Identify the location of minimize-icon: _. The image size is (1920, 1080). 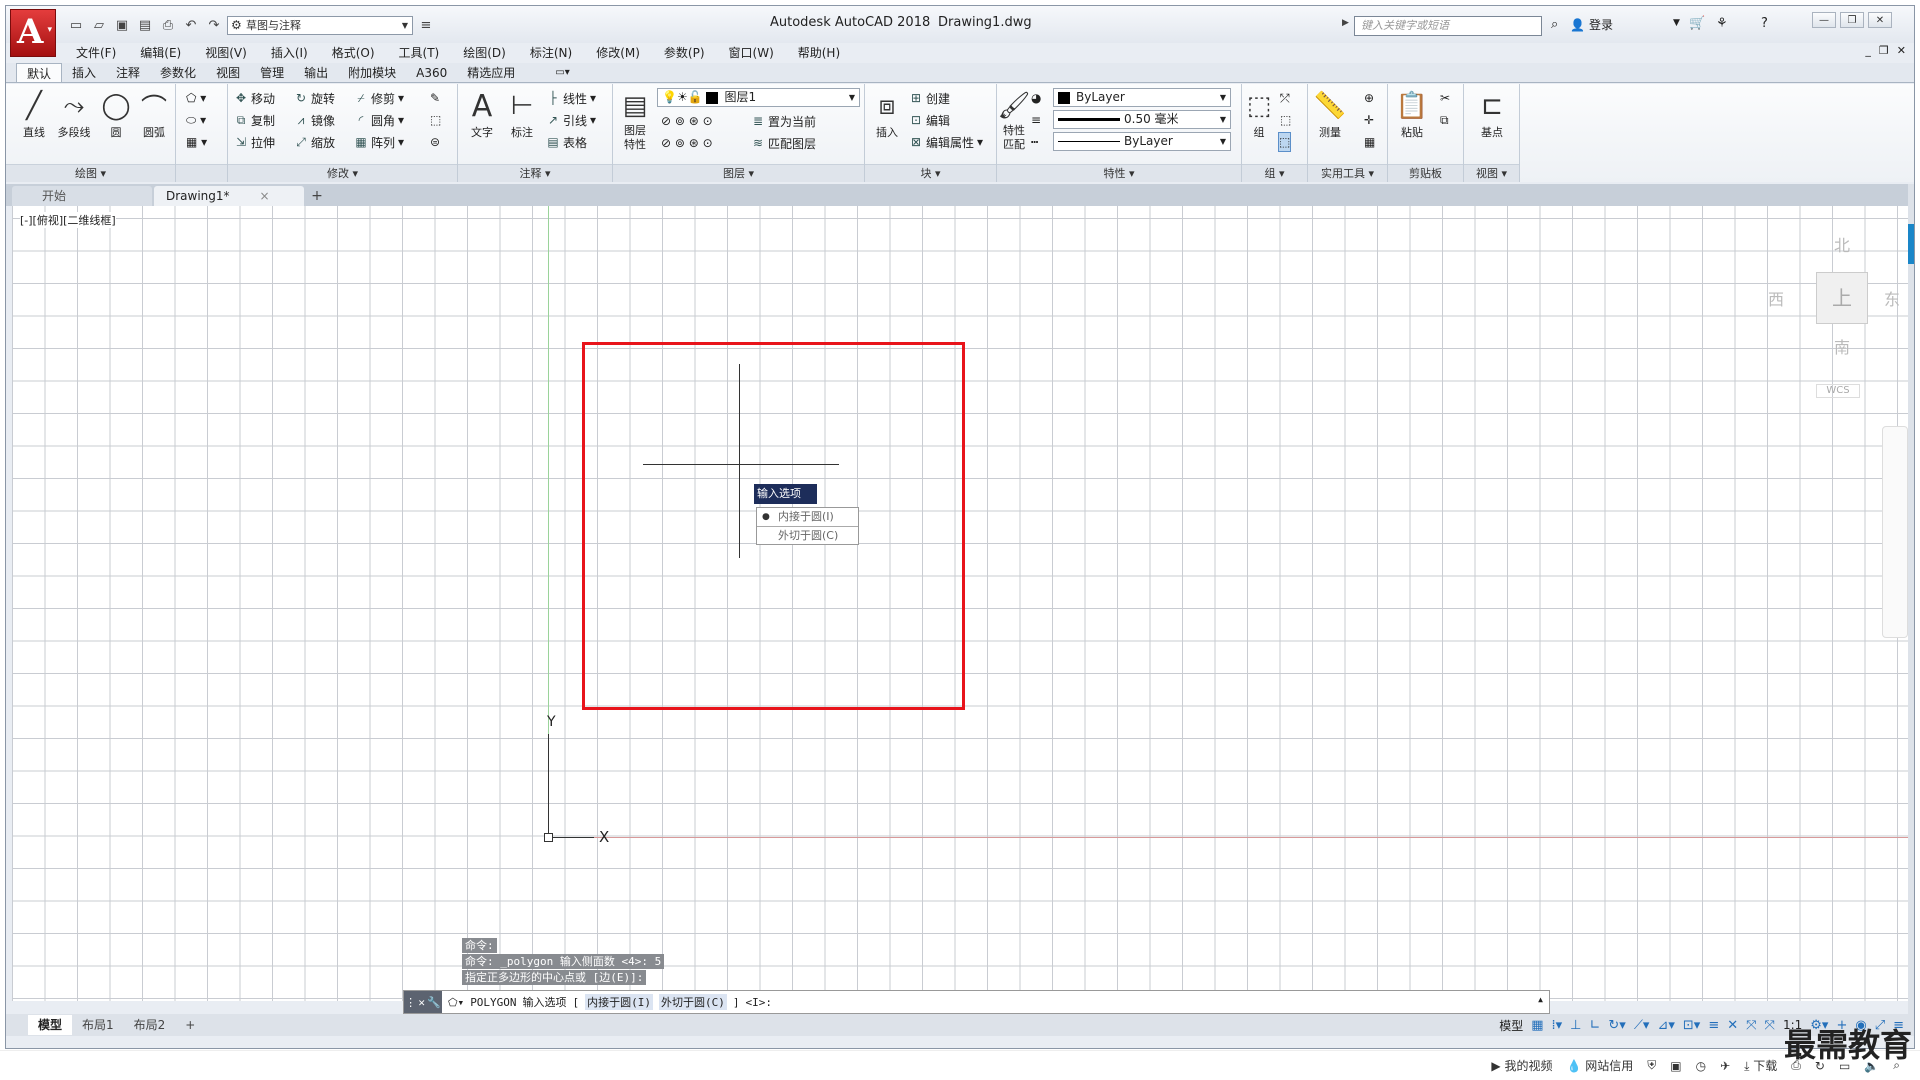
(1868, 50).